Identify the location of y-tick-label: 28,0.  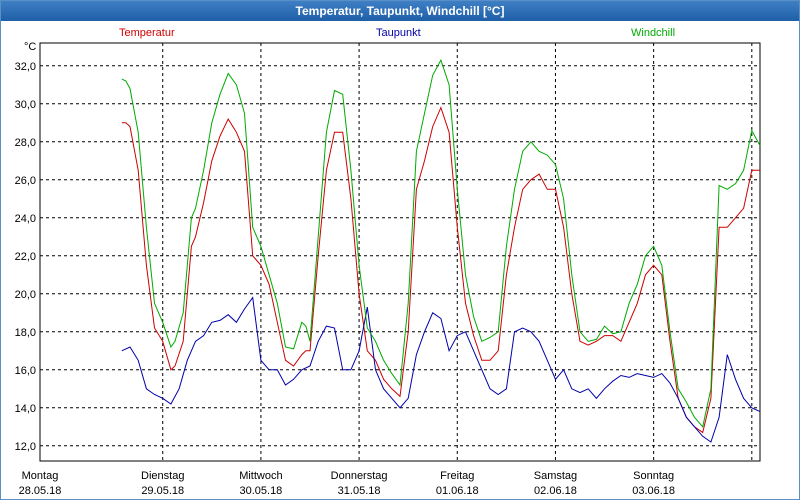
(25, 143).